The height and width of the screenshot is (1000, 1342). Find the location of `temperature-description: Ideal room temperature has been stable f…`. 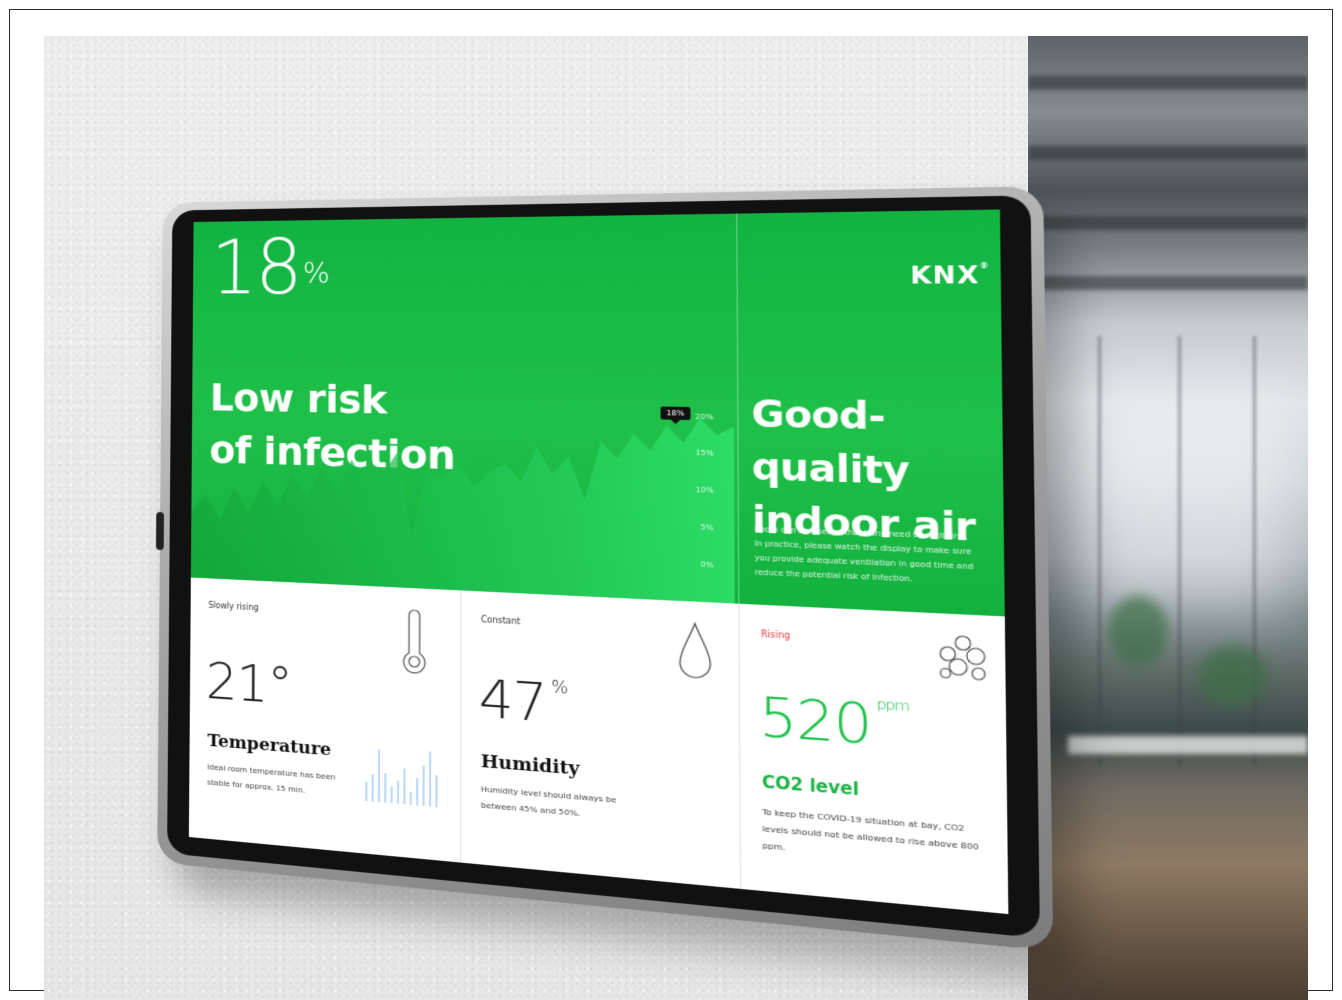

temperature-description: Ideal room temperature has been stable f… is located at coordinates (271, 778).